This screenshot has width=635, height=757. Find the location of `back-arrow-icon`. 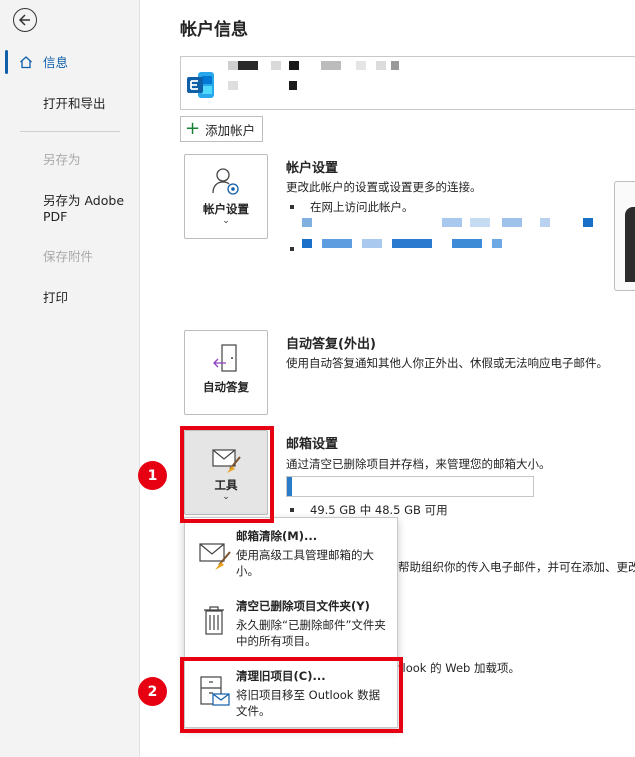

back-arrow-icon is located at coordinates (24, 20).